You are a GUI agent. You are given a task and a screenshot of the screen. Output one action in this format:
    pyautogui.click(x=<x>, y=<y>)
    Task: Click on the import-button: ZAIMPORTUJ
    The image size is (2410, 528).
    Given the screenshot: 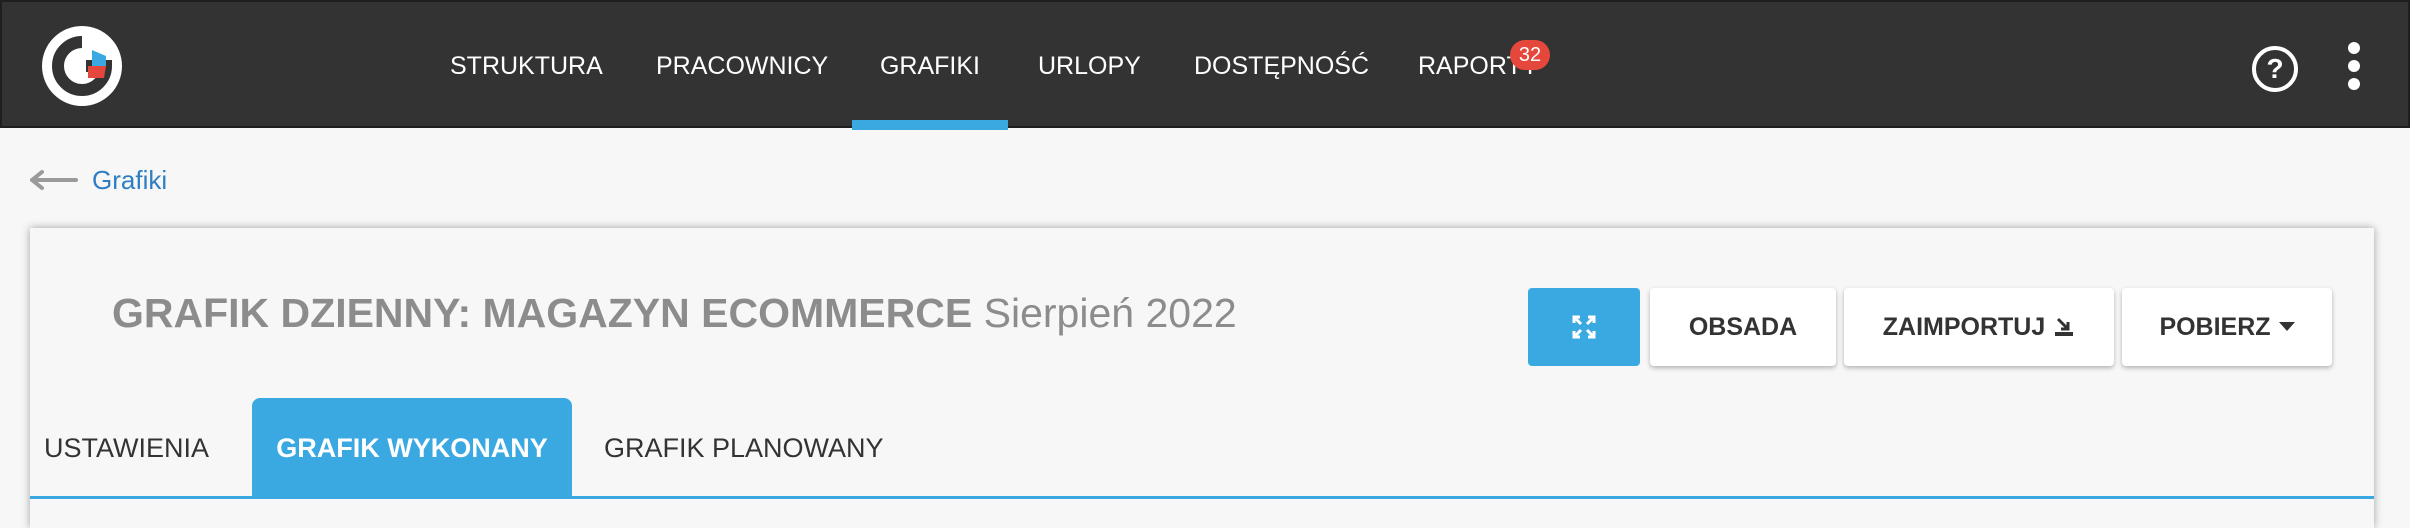 What is the action you would take?
    pyautogui.click(x=1979, y=327)
    